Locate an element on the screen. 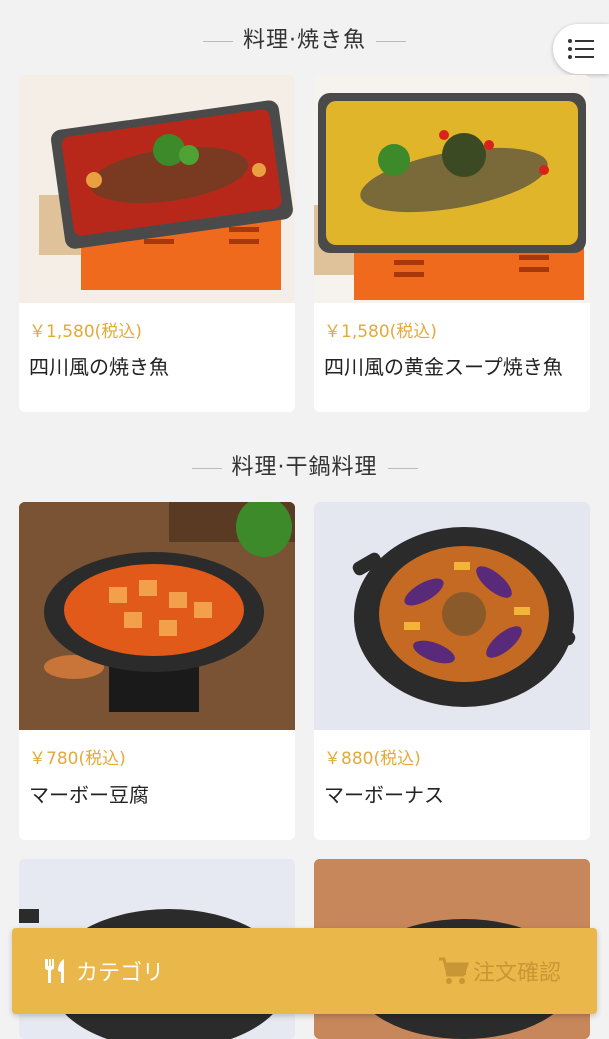  section-title-text: 料理·焼き魚 is located at coordinates (304, 40).